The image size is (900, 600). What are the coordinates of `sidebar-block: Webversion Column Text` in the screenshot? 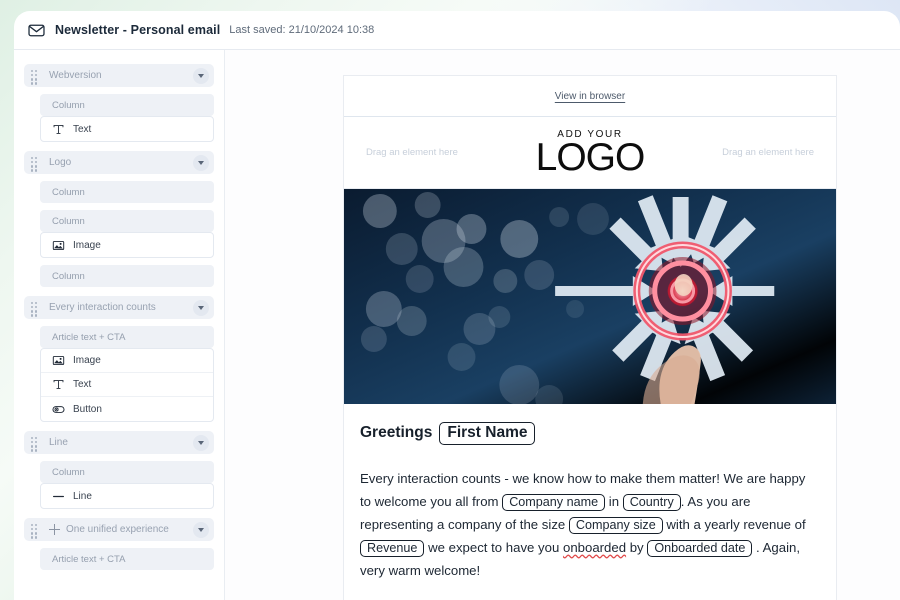 It's located at (119, 103).